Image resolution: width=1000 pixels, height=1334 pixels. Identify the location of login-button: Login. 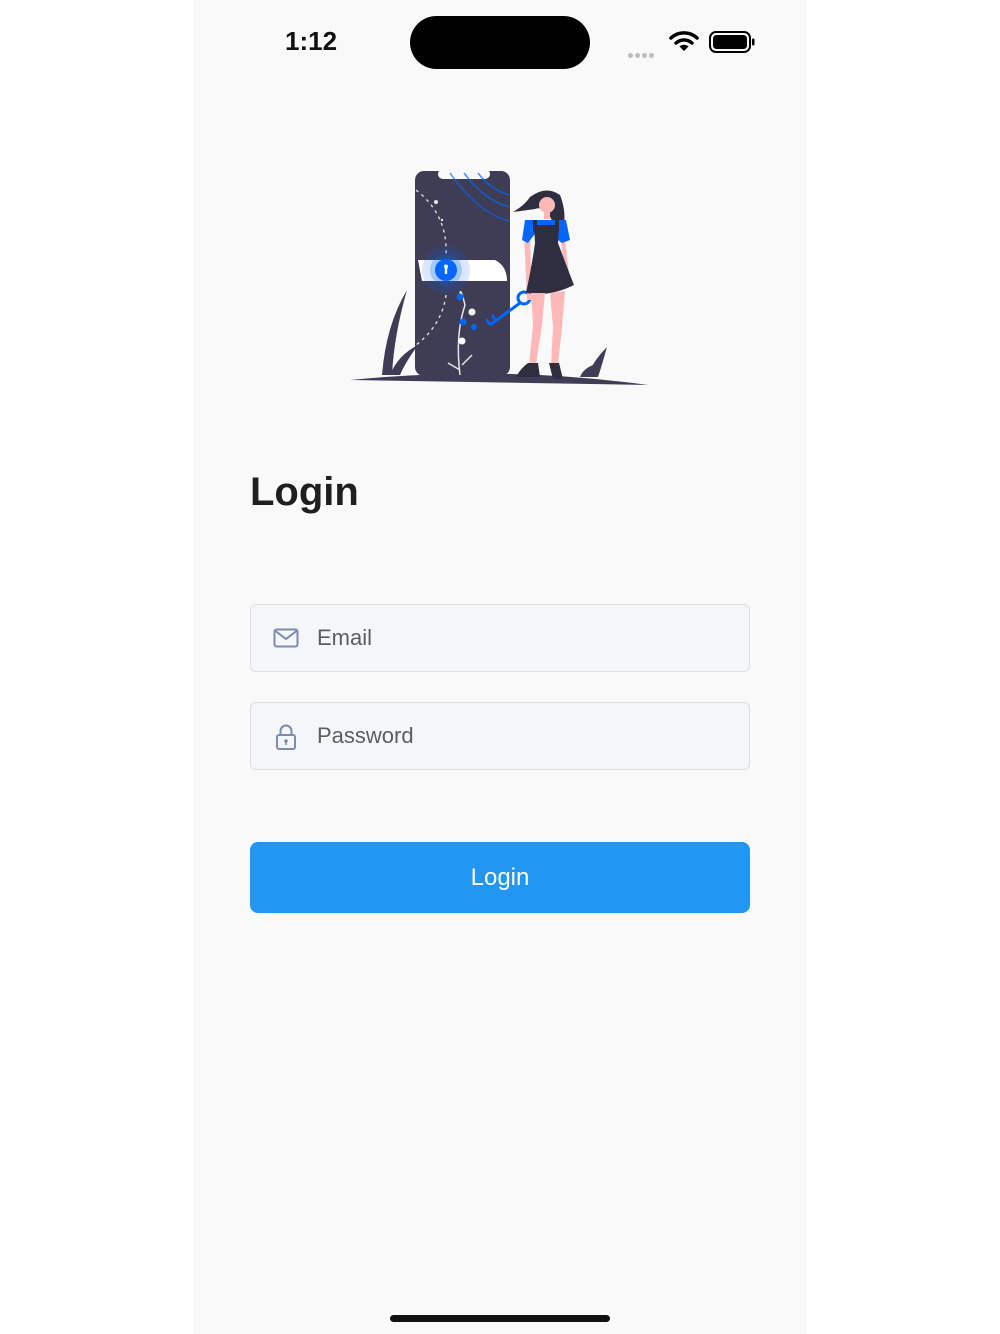
(500, 877).